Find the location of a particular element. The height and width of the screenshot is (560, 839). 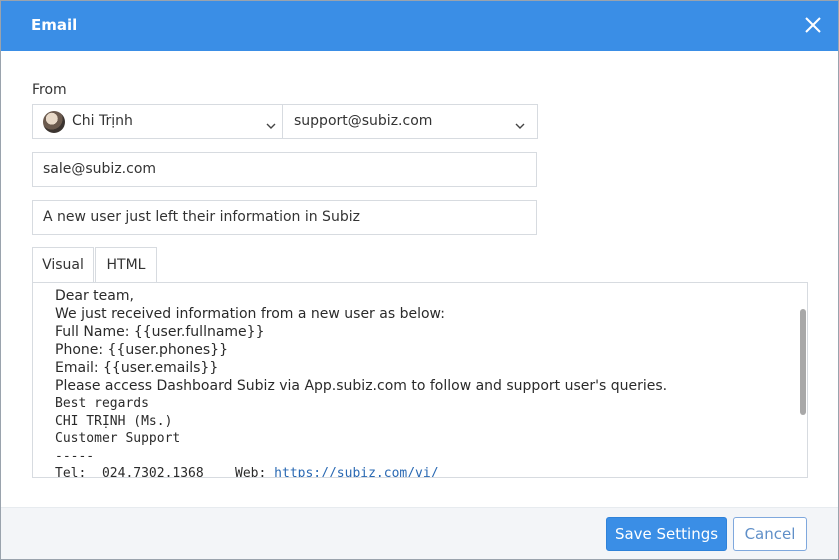

body-line: Dear team, is located at coordinates (94, 296).